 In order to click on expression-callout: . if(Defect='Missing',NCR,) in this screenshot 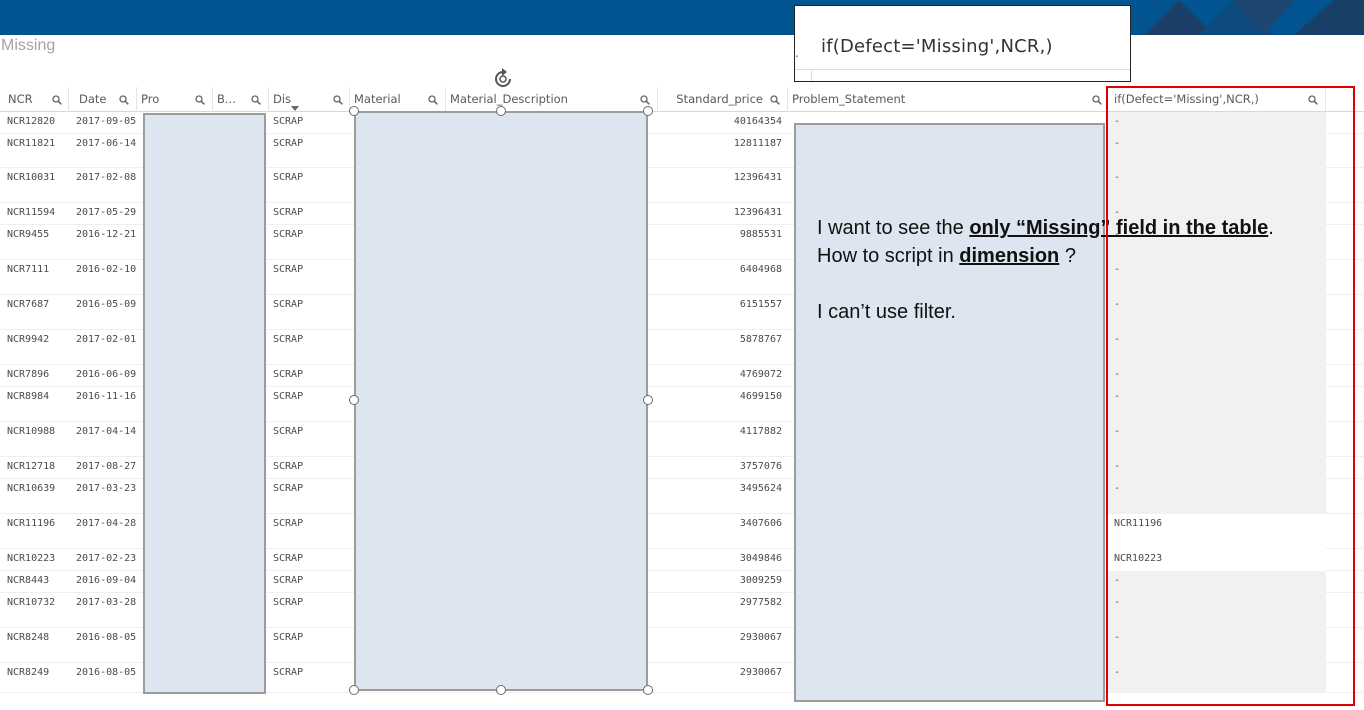, I will do `click(962, 43)`.